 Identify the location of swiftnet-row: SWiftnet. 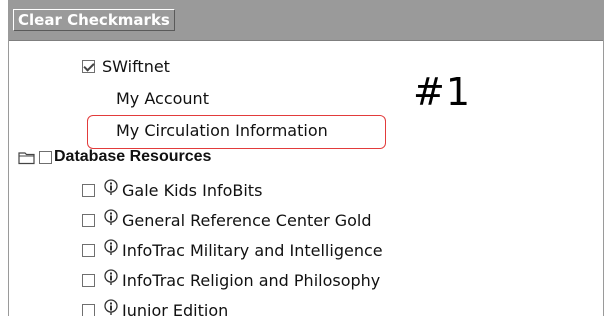
(126, 66).